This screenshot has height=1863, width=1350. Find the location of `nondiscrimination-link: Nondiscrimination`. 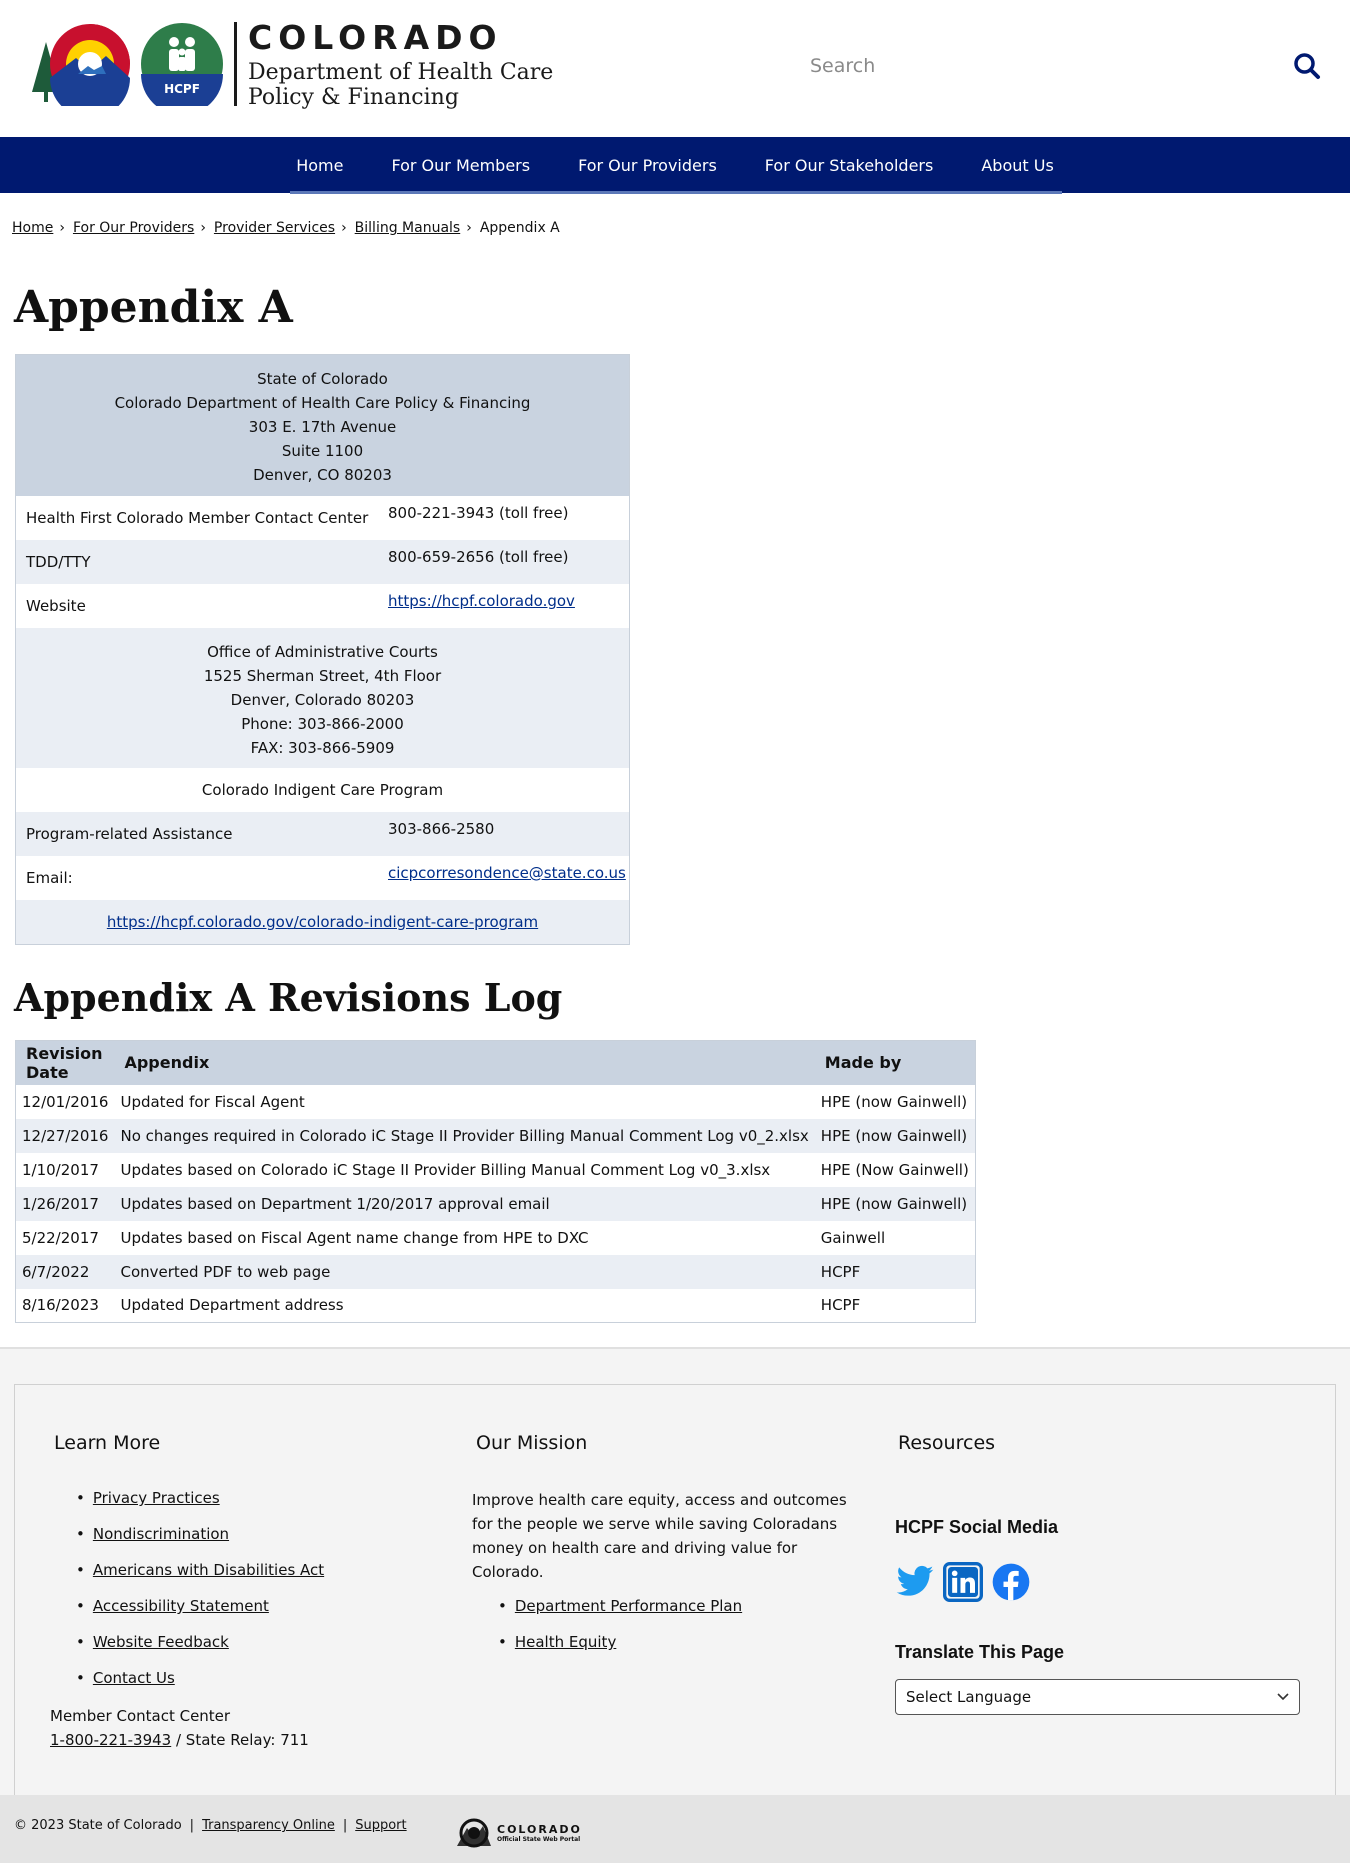

nondiscrimination-link: Nondiscrimination is located at coordinates (161, 1534).